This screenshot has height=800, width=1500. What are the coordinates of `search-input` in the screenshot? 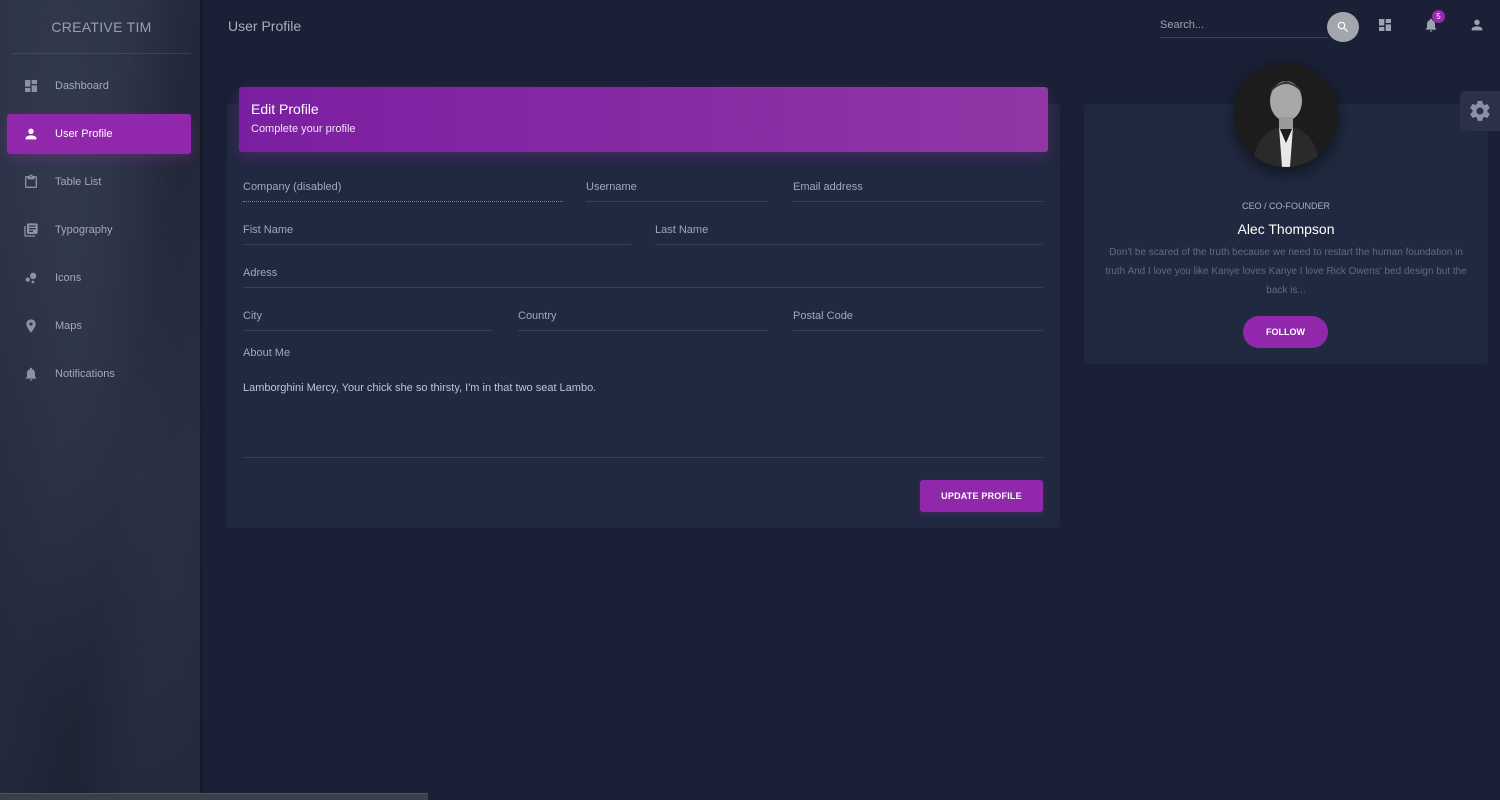 It's located at (1244, 25).